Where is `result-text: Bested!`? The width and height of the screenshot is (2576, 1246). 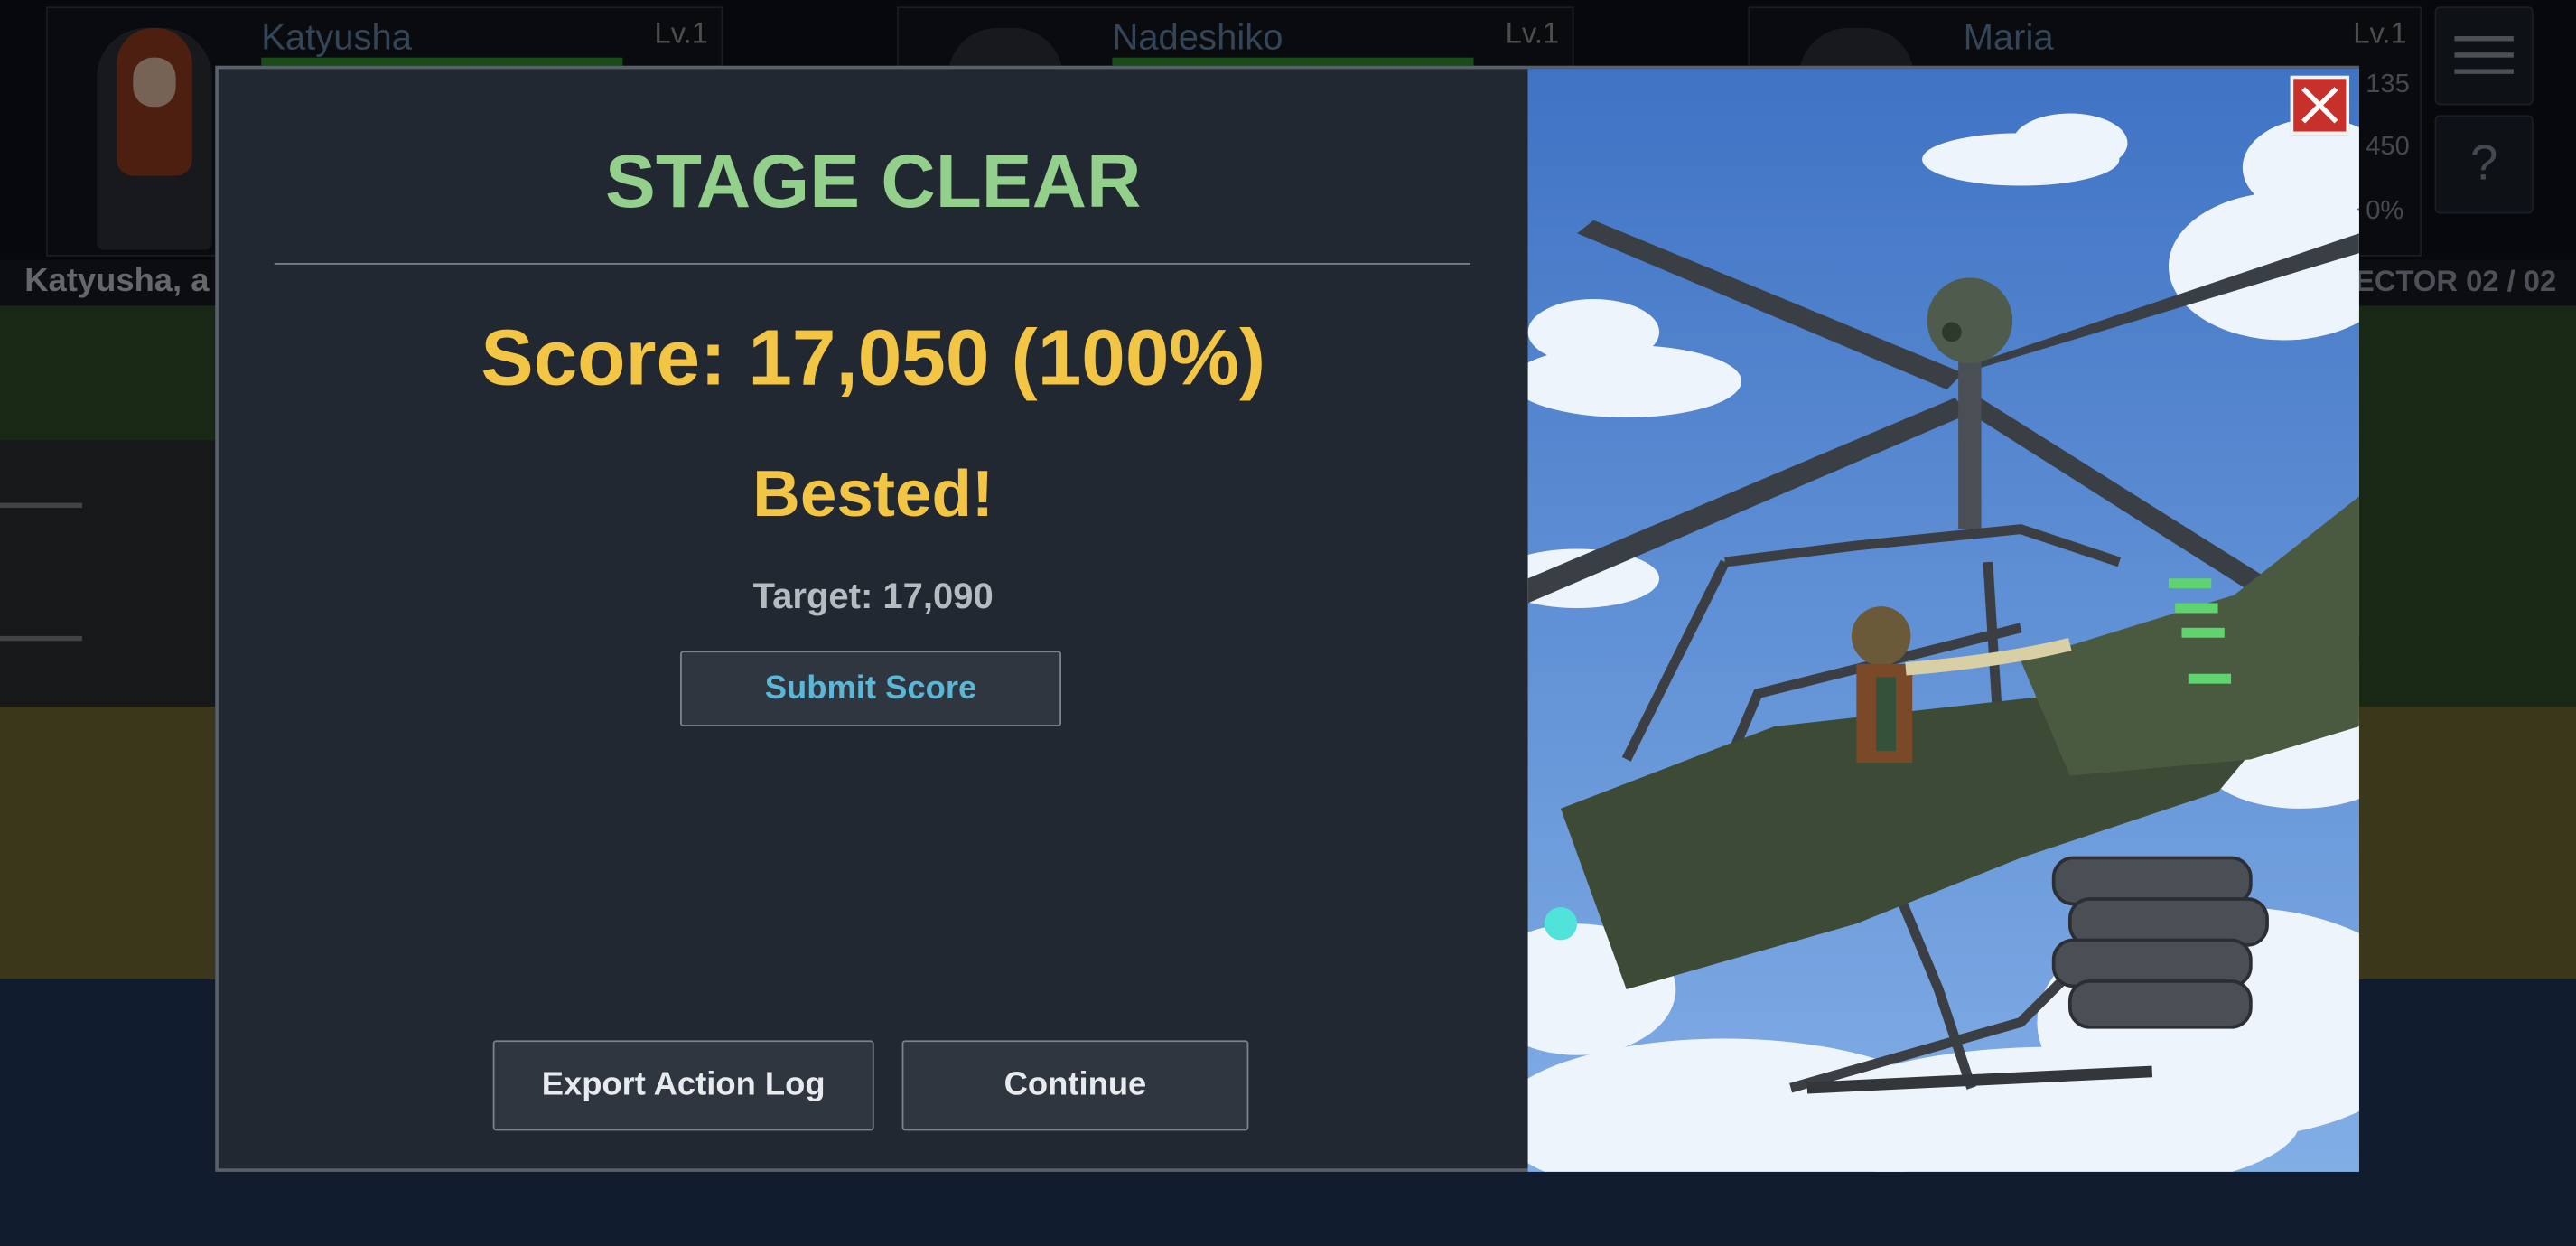 result-text: Bested! is located at coordinates (873, 494).